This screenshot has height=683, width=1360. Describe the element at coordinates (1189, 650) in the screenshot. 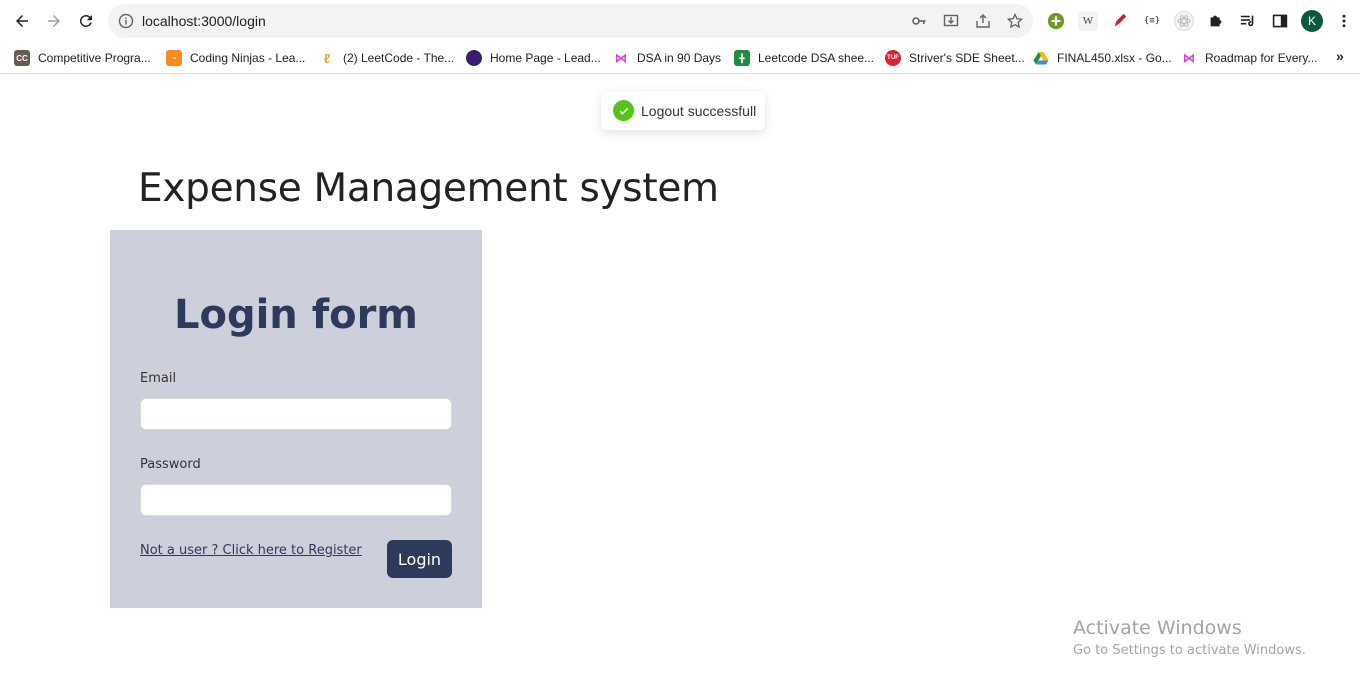

I see `watermark-subtitle: Go to Settings to activate Windows.` at that location.